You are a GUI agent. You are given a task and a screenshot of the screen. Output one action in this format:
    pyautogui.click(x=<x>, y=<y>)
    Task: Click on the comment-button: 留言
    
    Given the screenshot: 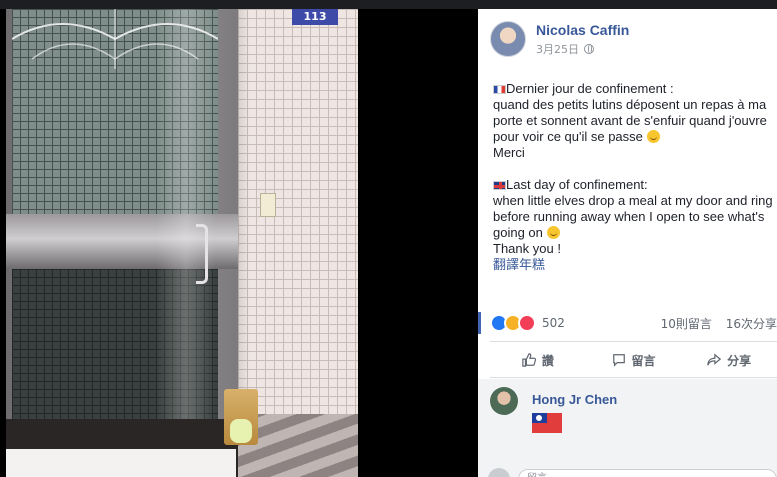 What is the action you would take?
    pyautogui.click(x=634, y=360)
    